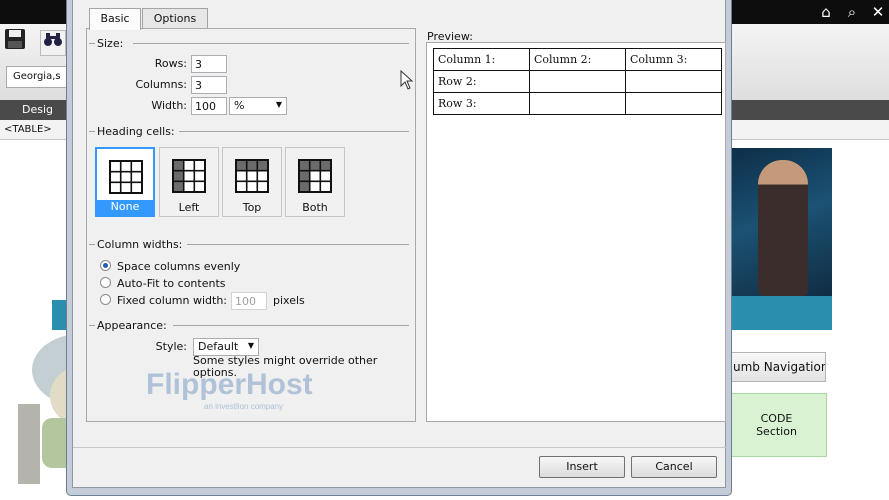 This screenshot has height=500, width=889. What do you see at coordinates (298, 244) in the screenshot?
I see `column-widths-divider` at bounding box center [298, 244].